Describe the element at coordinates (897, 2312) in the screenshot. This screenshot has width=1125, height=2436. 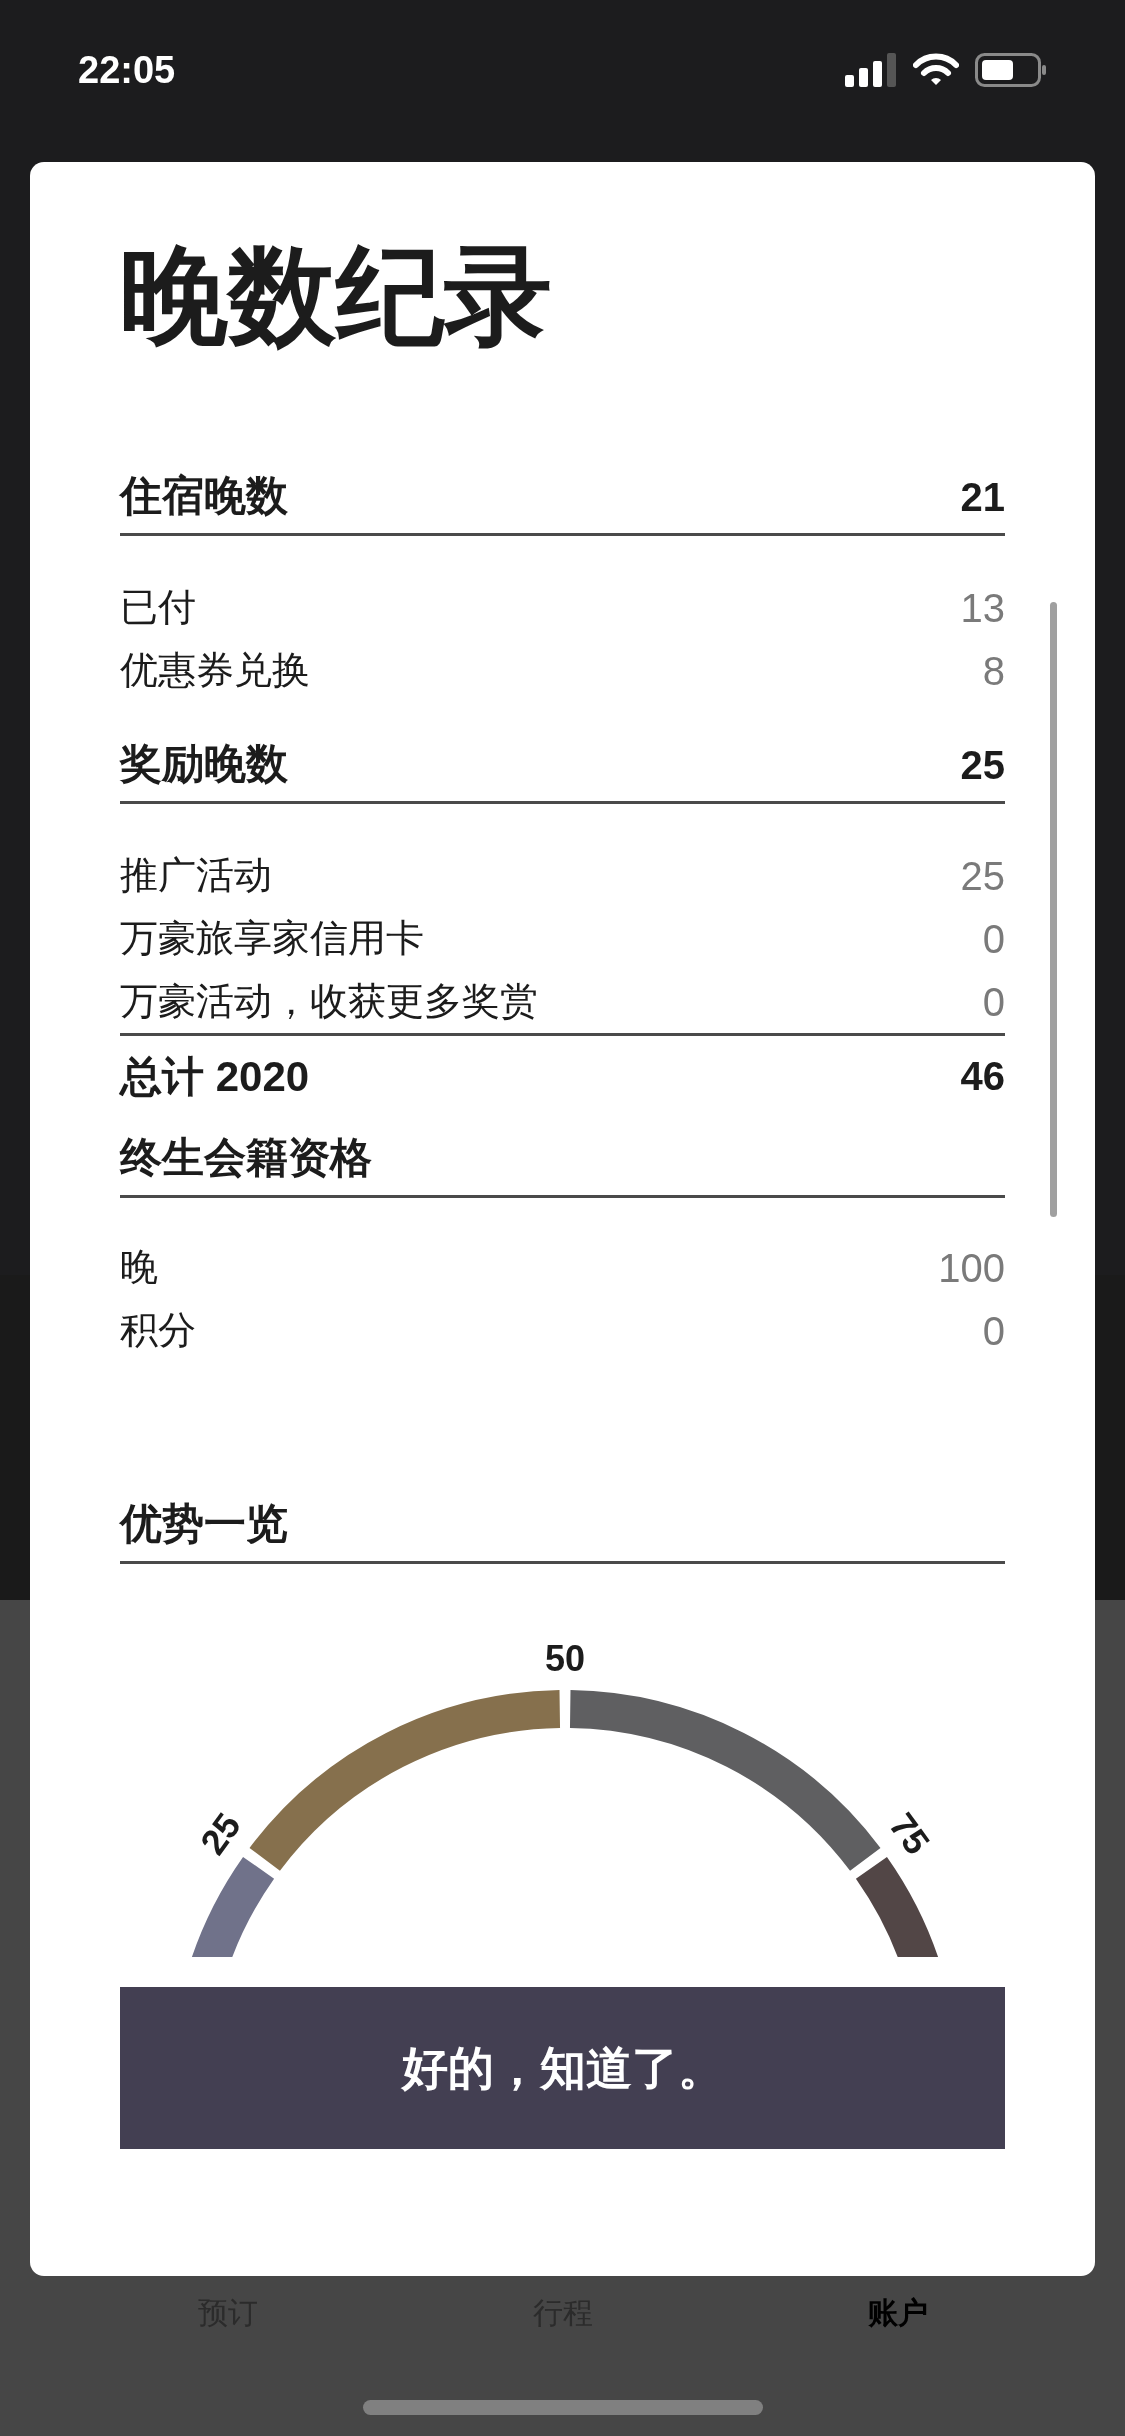
I see `tab-bar-item: 账户` at that location.